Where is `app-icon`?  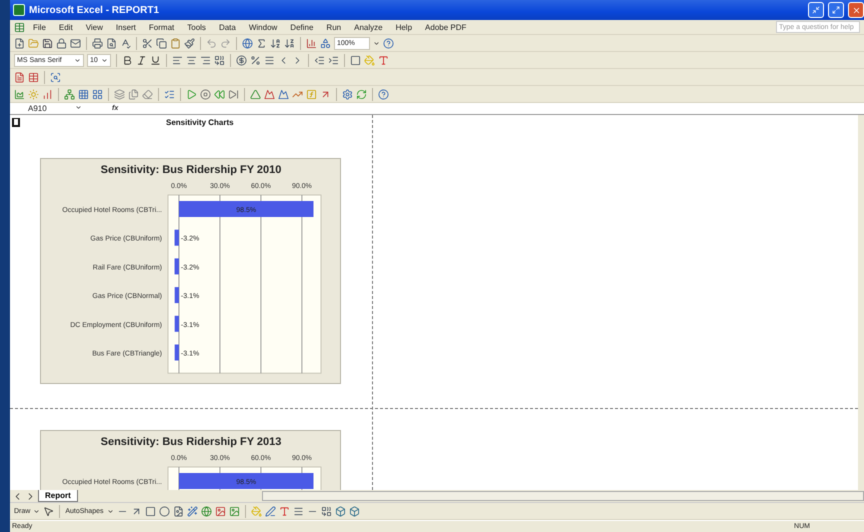
app-icon is located at coordinates (19, 10).